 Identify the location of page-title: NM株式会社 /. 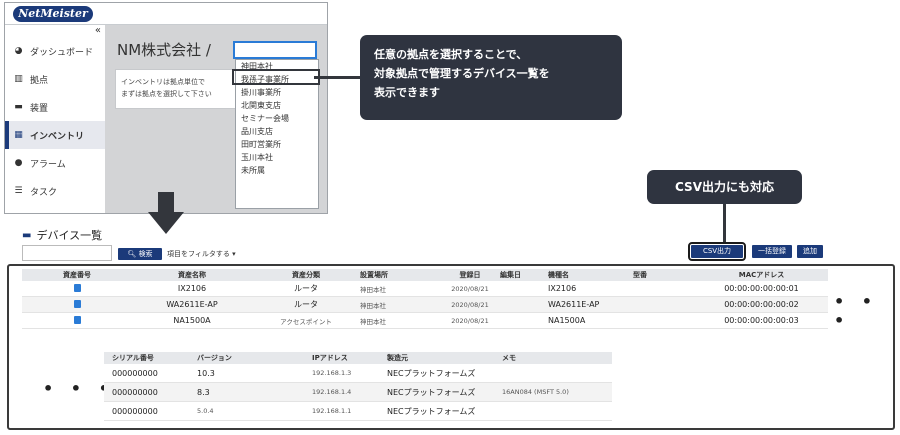
(164, 50).